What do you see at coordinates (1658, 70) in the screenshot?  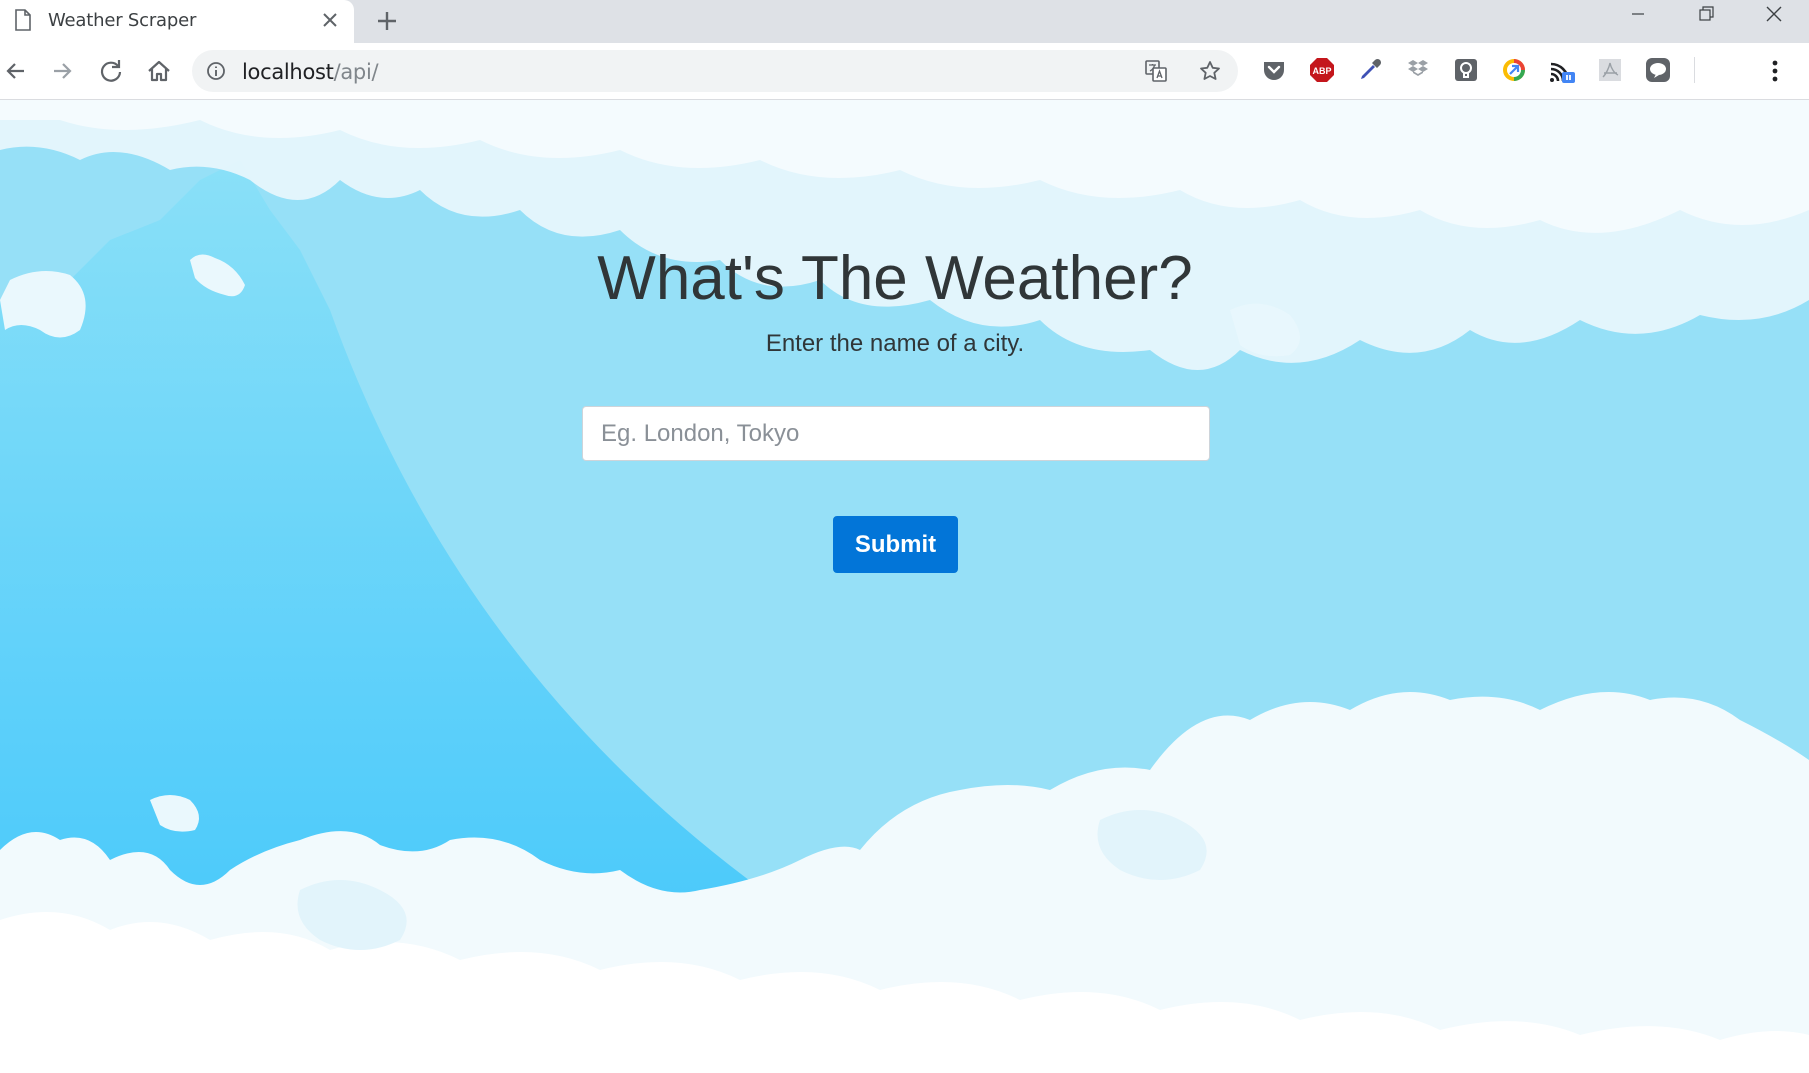 I see `line-icon` at bounding box center [1658, 70].